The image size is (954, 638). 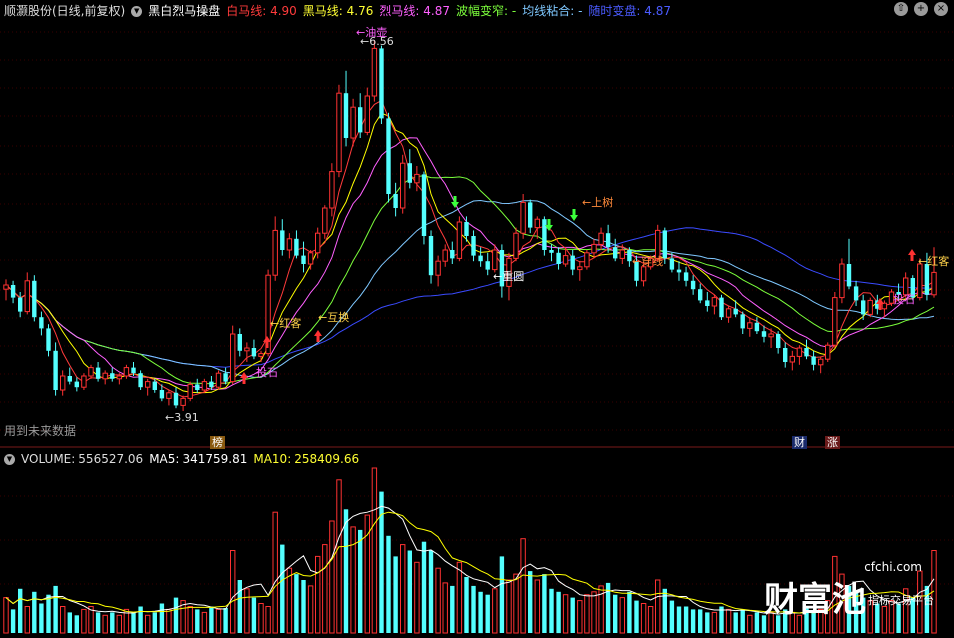 What do you see at coordinates (832, 442) in the screenshot?
I see `badge-rise: 涨` at bounding box center [832, 442].